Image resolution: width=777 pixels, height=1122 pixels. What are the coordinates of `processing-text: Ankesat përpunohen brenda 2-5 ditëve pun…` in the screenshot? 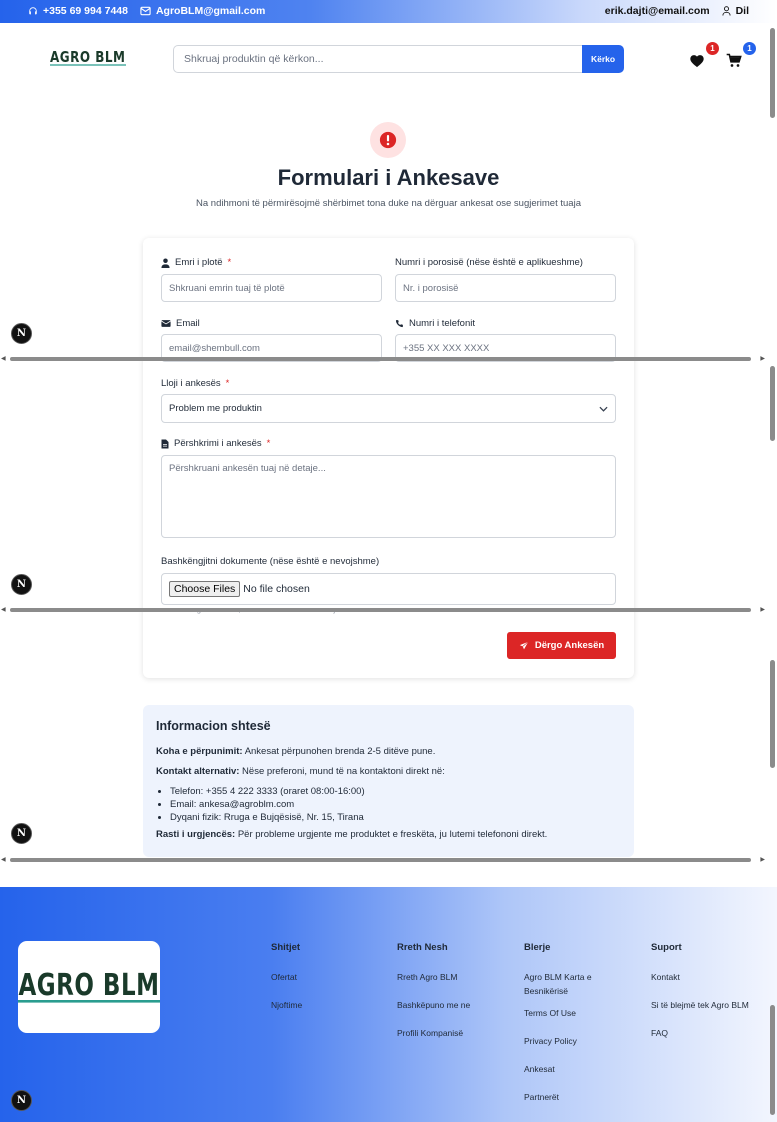 It's located at (340, 751).